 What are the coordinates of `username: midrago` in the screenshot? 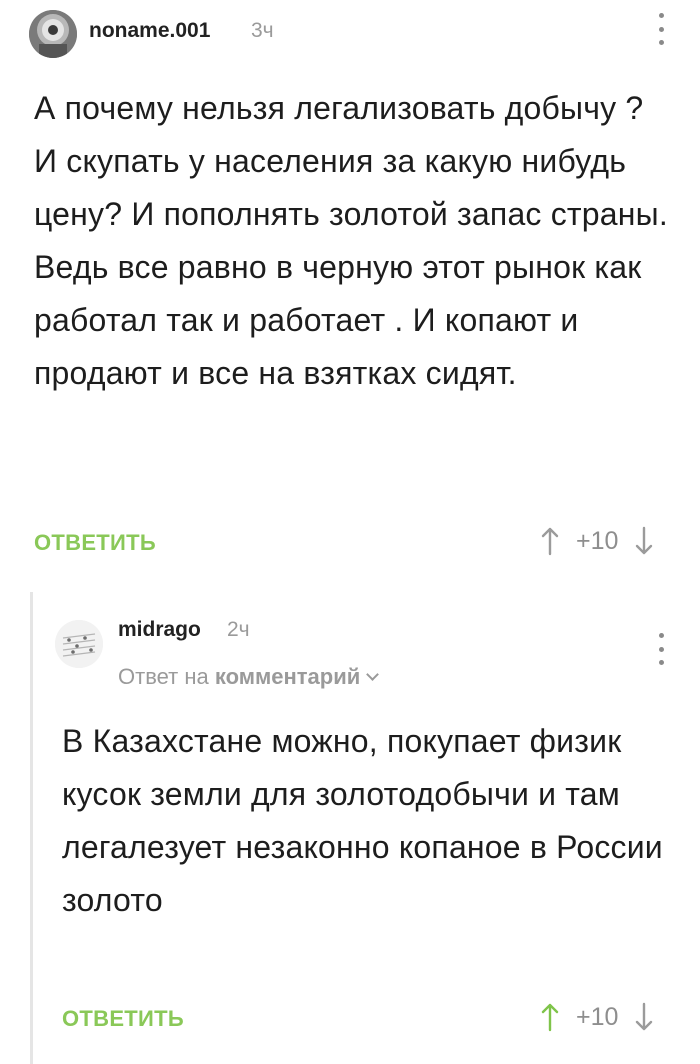 It's located at (159, 630).